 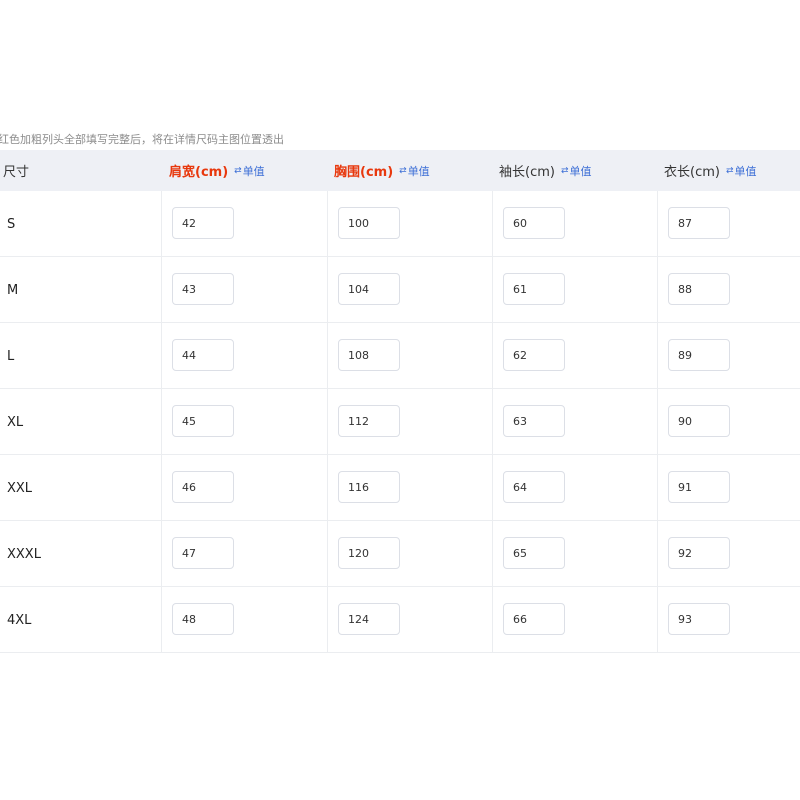 I want to click on size-label: 4XL, so click(x=19, y=620).